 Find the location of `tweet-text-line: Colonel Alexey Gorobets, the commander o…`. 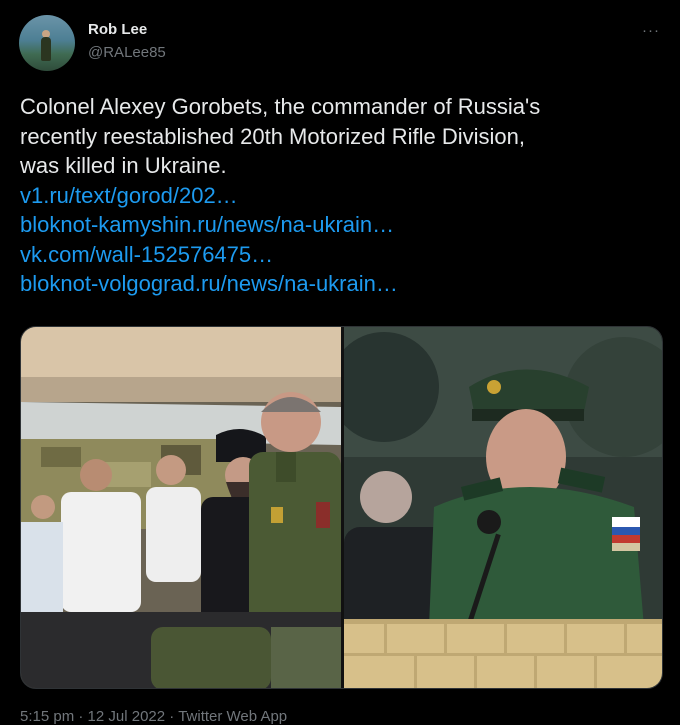

tweet-text-line: Colonel Alexey Gorobets, the commander o… is located at coordinates (280, 106).